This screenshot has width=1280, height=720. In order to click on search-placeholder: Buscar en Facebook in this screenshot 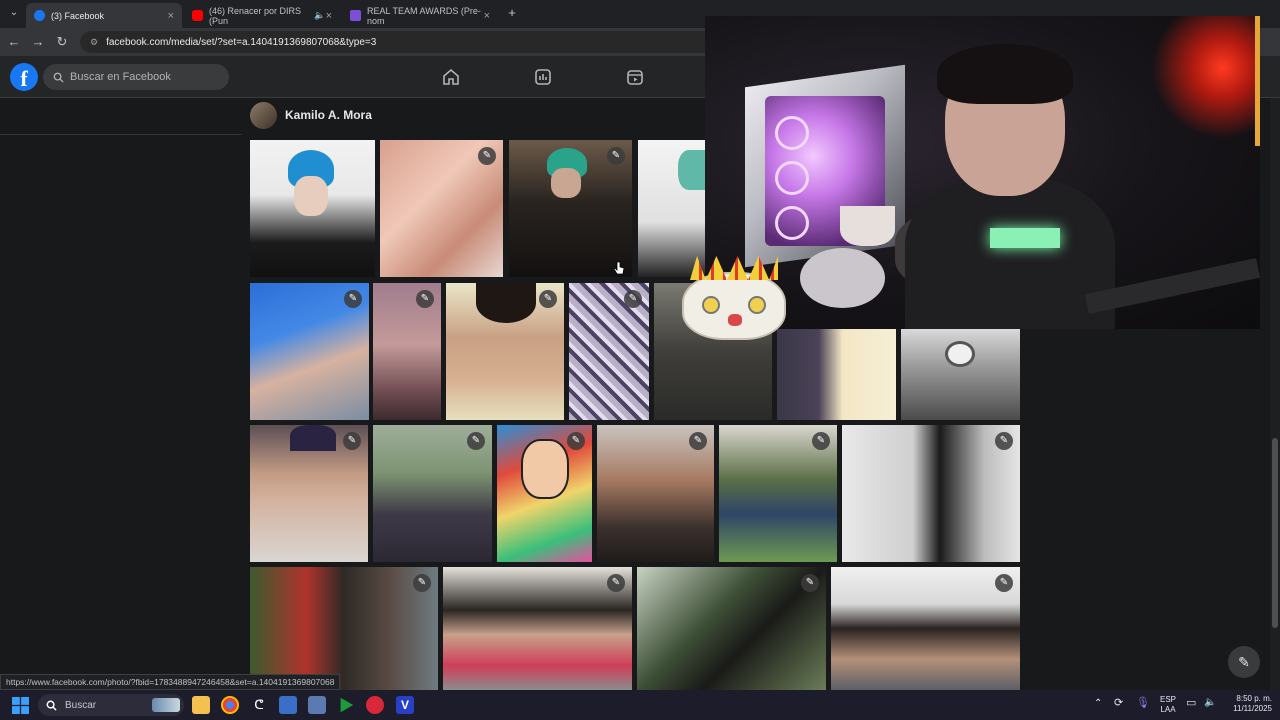, I will do `click(120, 77)`.